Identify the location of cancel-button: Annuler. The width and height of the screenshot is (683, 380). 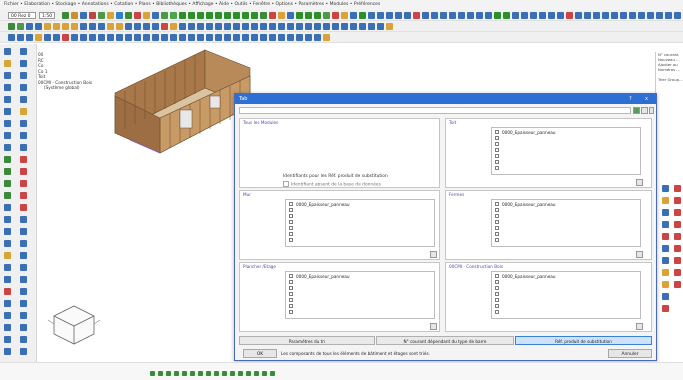
(630, 353).